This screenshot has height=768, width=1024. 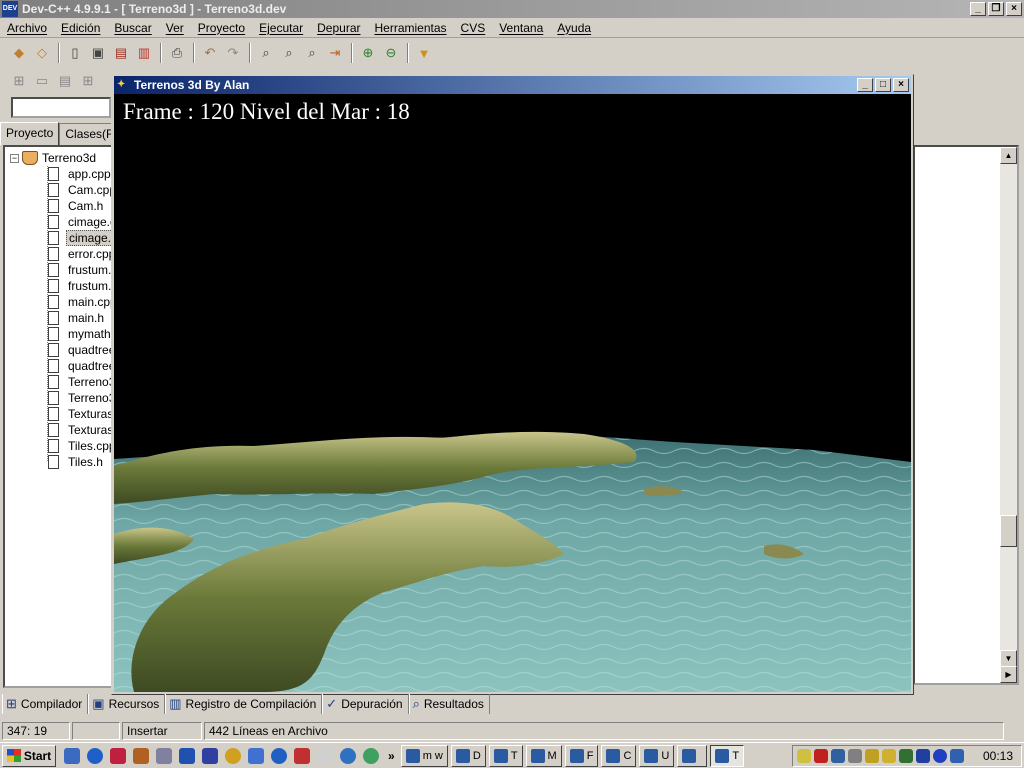 What do you see at coordinates (281, 28) in the screenshot?
I see `menu-ejecutar: Ejecutar` at bounding box center [281, 28].